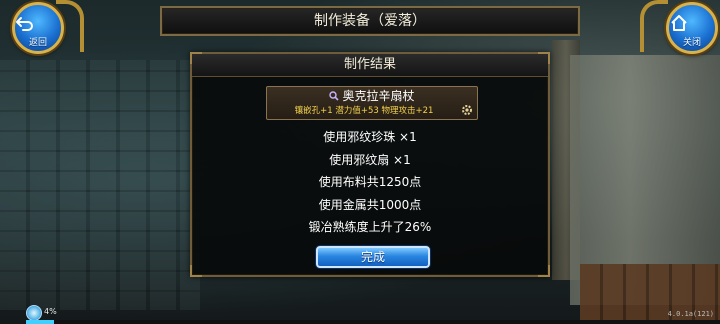 The height and width of the screenshot is (324, 720). What do you see at coordinates (373, 322) in the screenshot?
I see `progress-track` at bounding box center [373, 322].